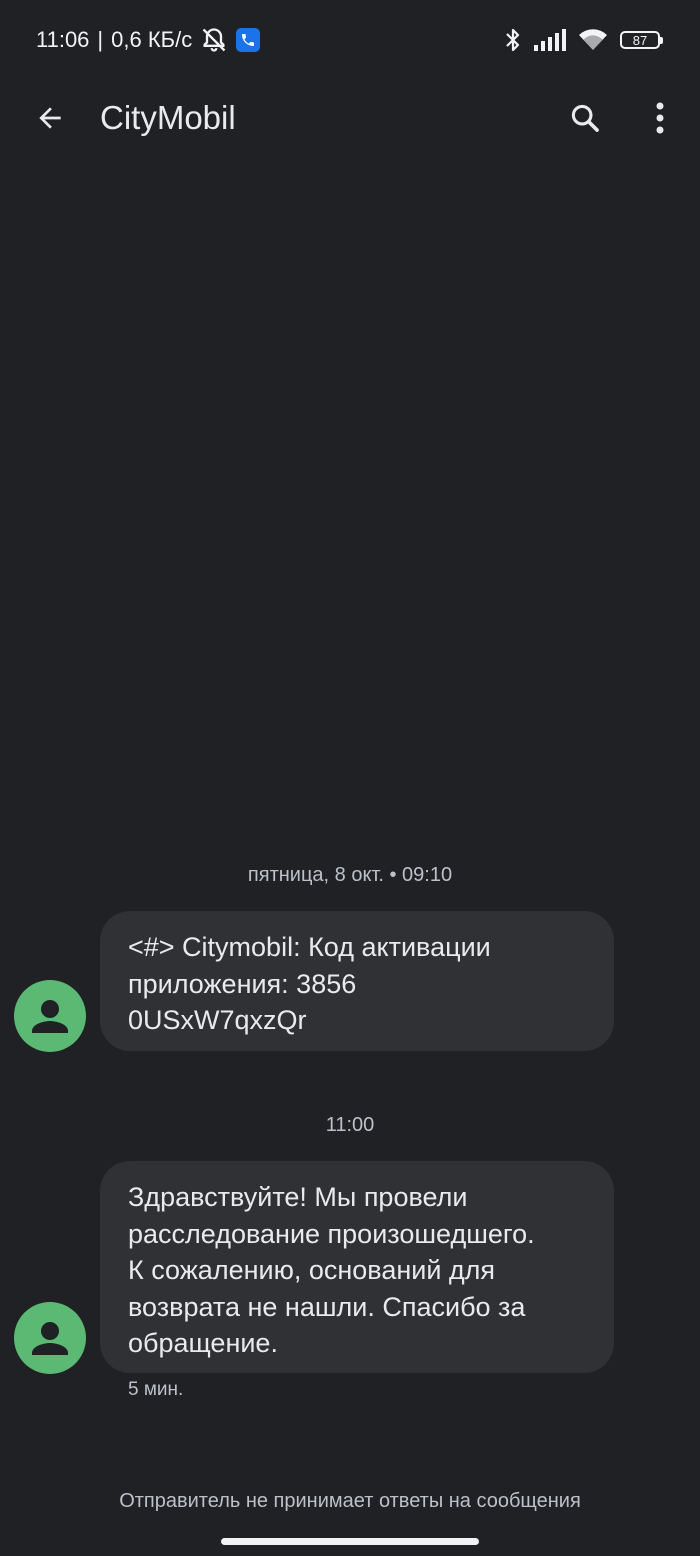  Describe the element at coordinates (152, 39) in the screenshot. I see `status-net-speed: 0,6 КБ/с` at that location.